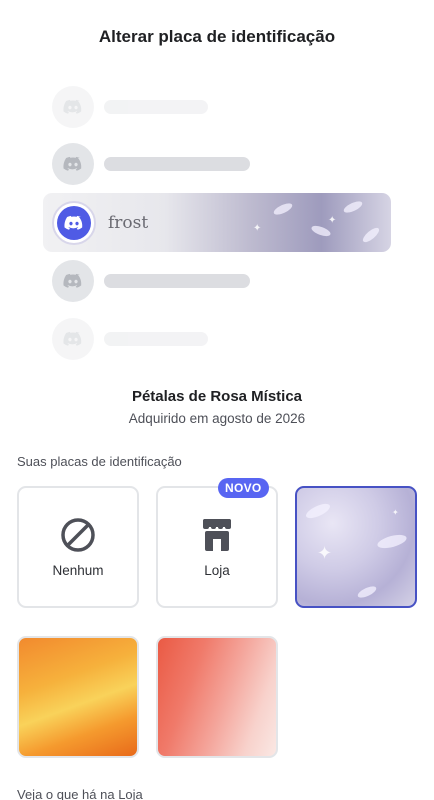 This screenshot has height=800, width=434. What do you see at coordinates (78, 534) in the screenshot?
I see `prohibited-icon` at bounding box center [78, 534].